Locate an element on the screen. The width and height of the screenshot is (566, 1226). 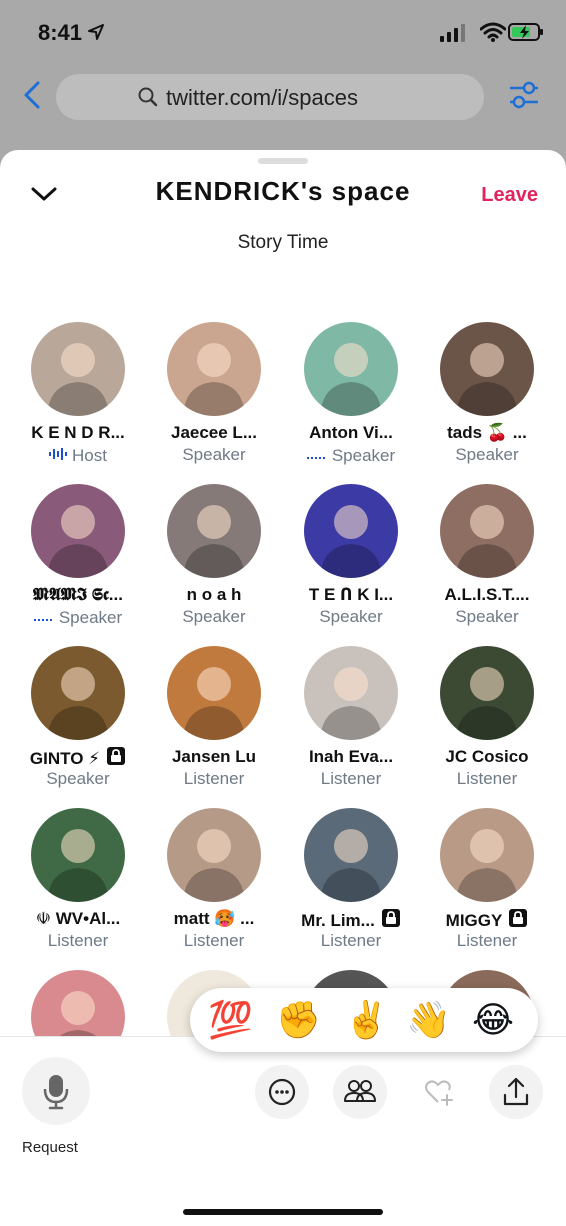
participant-card: K E N D R... Host is located at coordinates (78, 394).